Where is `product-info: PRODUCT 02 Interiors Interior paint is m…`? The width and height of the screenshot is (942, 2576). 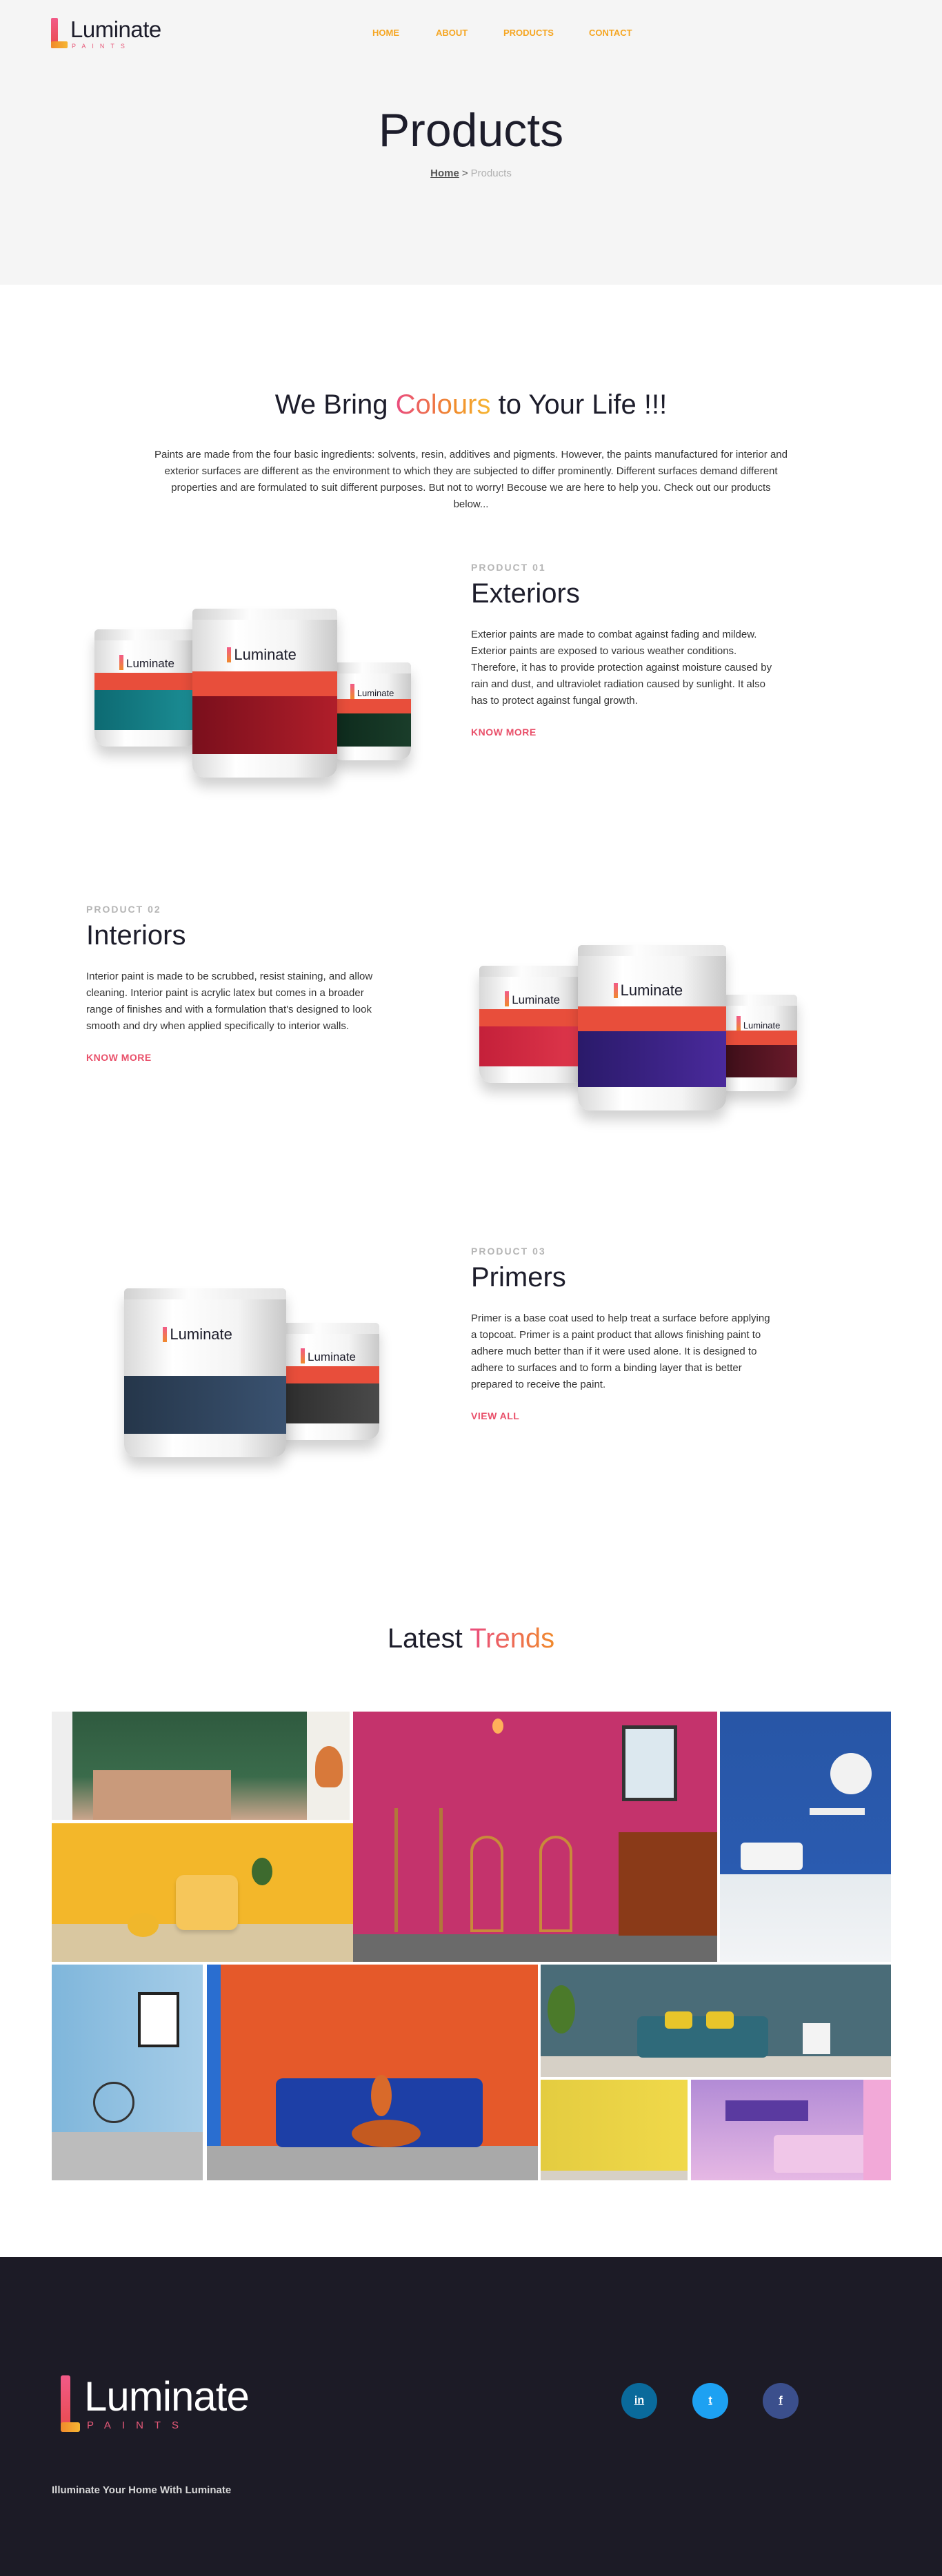
product-info: PRODUCT 02 Interiors Interior paint is m… is located at coordinates (238, 984).